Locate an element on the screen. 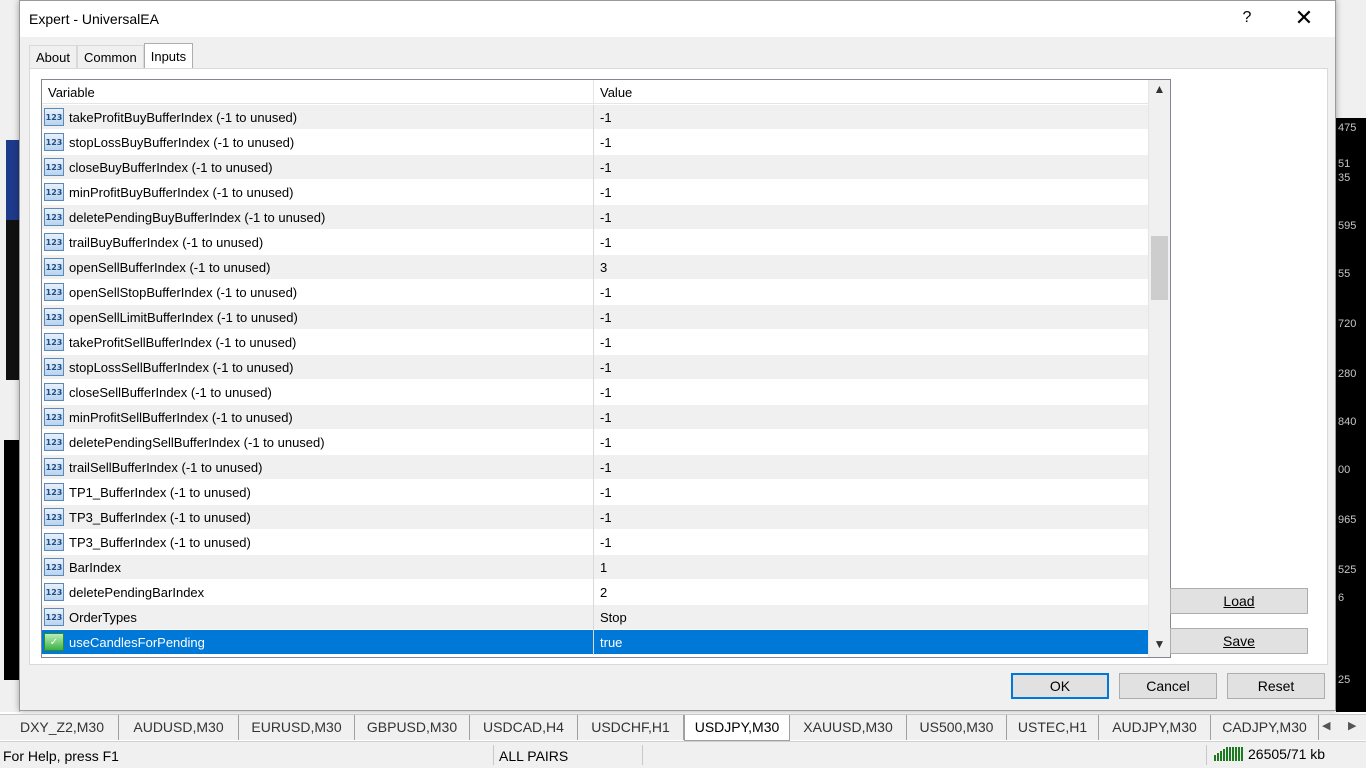 The height and width of the screenshot is (768, 1366). variable-cell: 123 openSellBufferIndex (-1 to unused) is located at coordinates (318, 267).